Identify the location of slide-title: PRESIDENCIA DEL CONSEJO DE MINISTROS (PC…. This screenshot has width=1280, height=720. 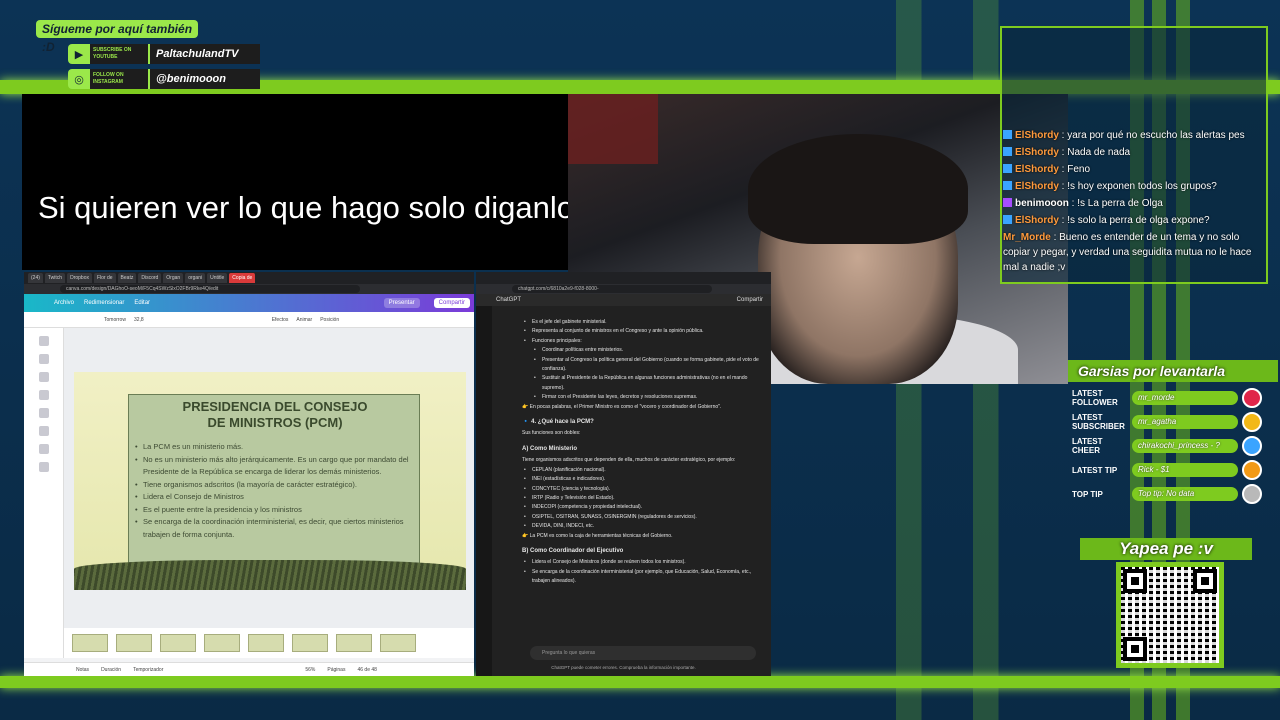
(275, 415).